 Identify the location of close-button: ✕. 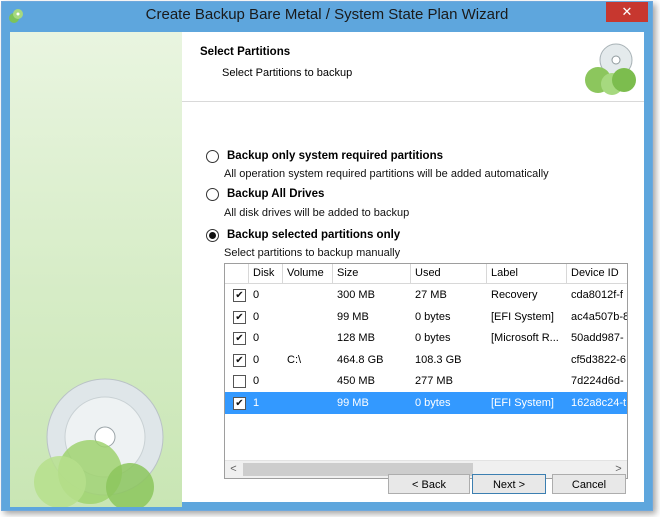
(627, 12).